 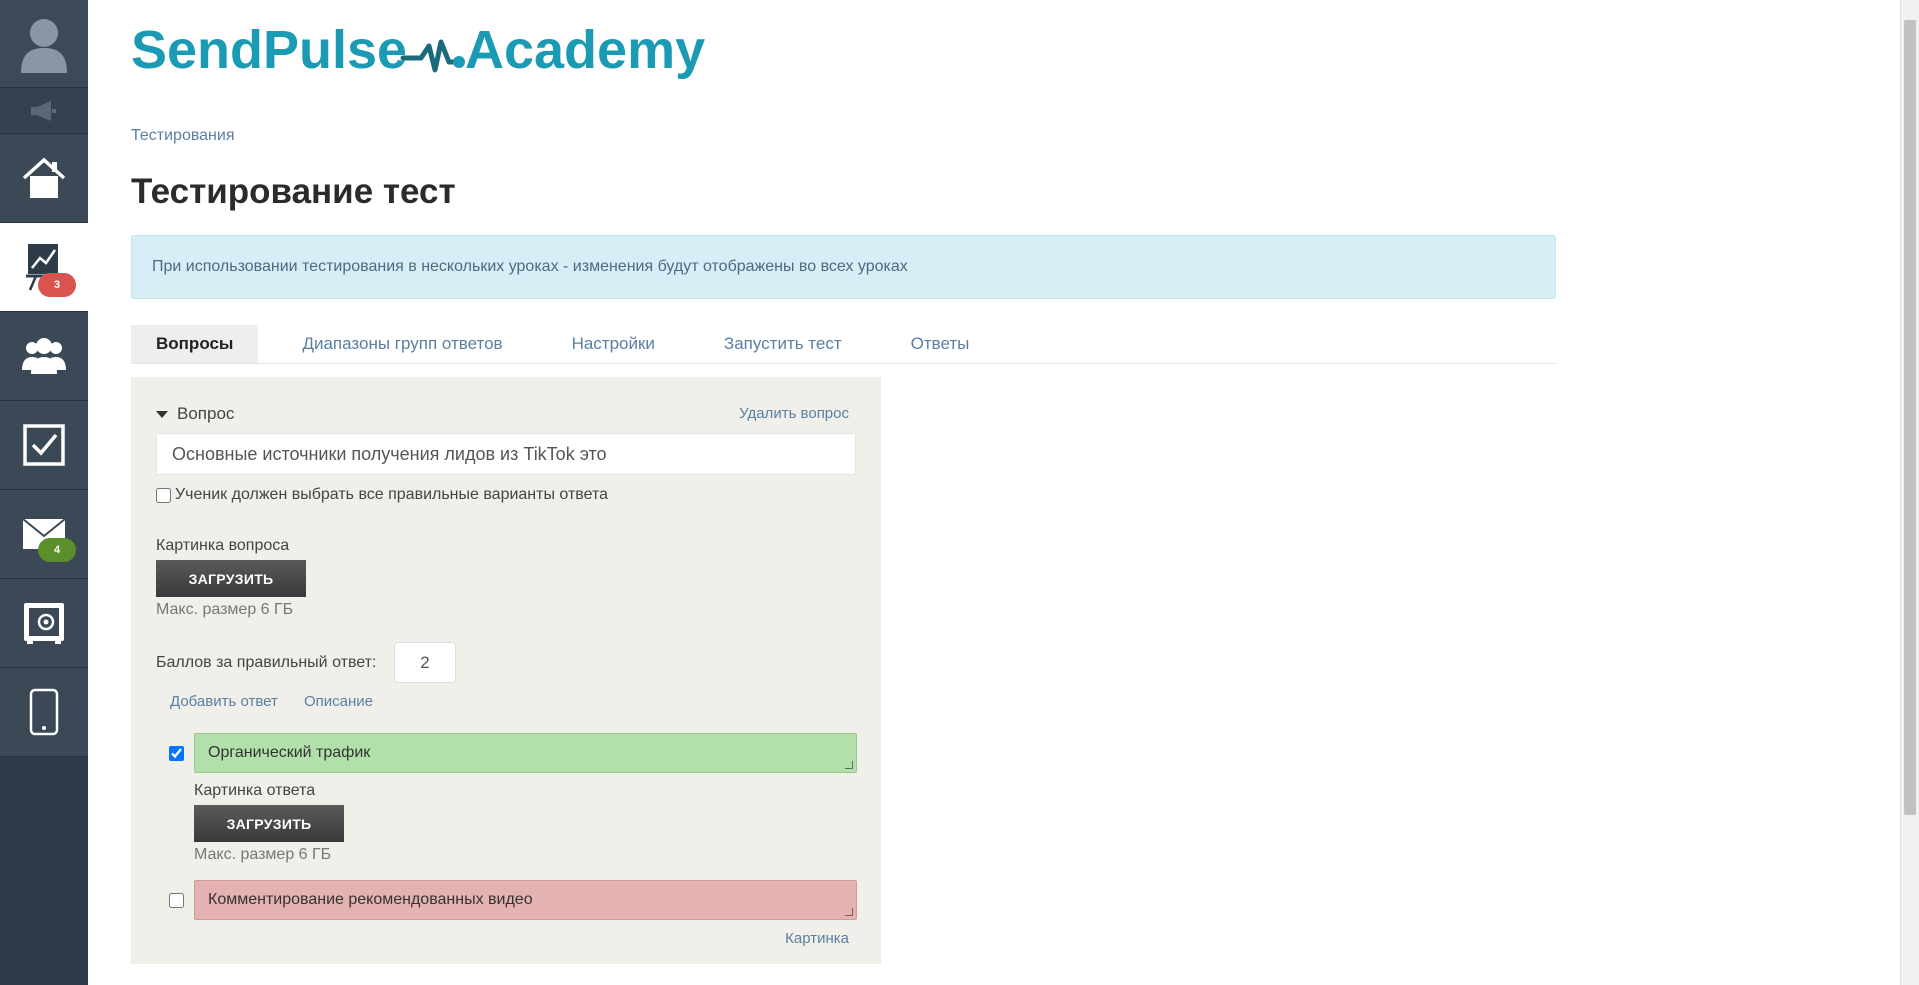 I want to click on answer-2-image-link: Картинка, so click(x=817, y=938).